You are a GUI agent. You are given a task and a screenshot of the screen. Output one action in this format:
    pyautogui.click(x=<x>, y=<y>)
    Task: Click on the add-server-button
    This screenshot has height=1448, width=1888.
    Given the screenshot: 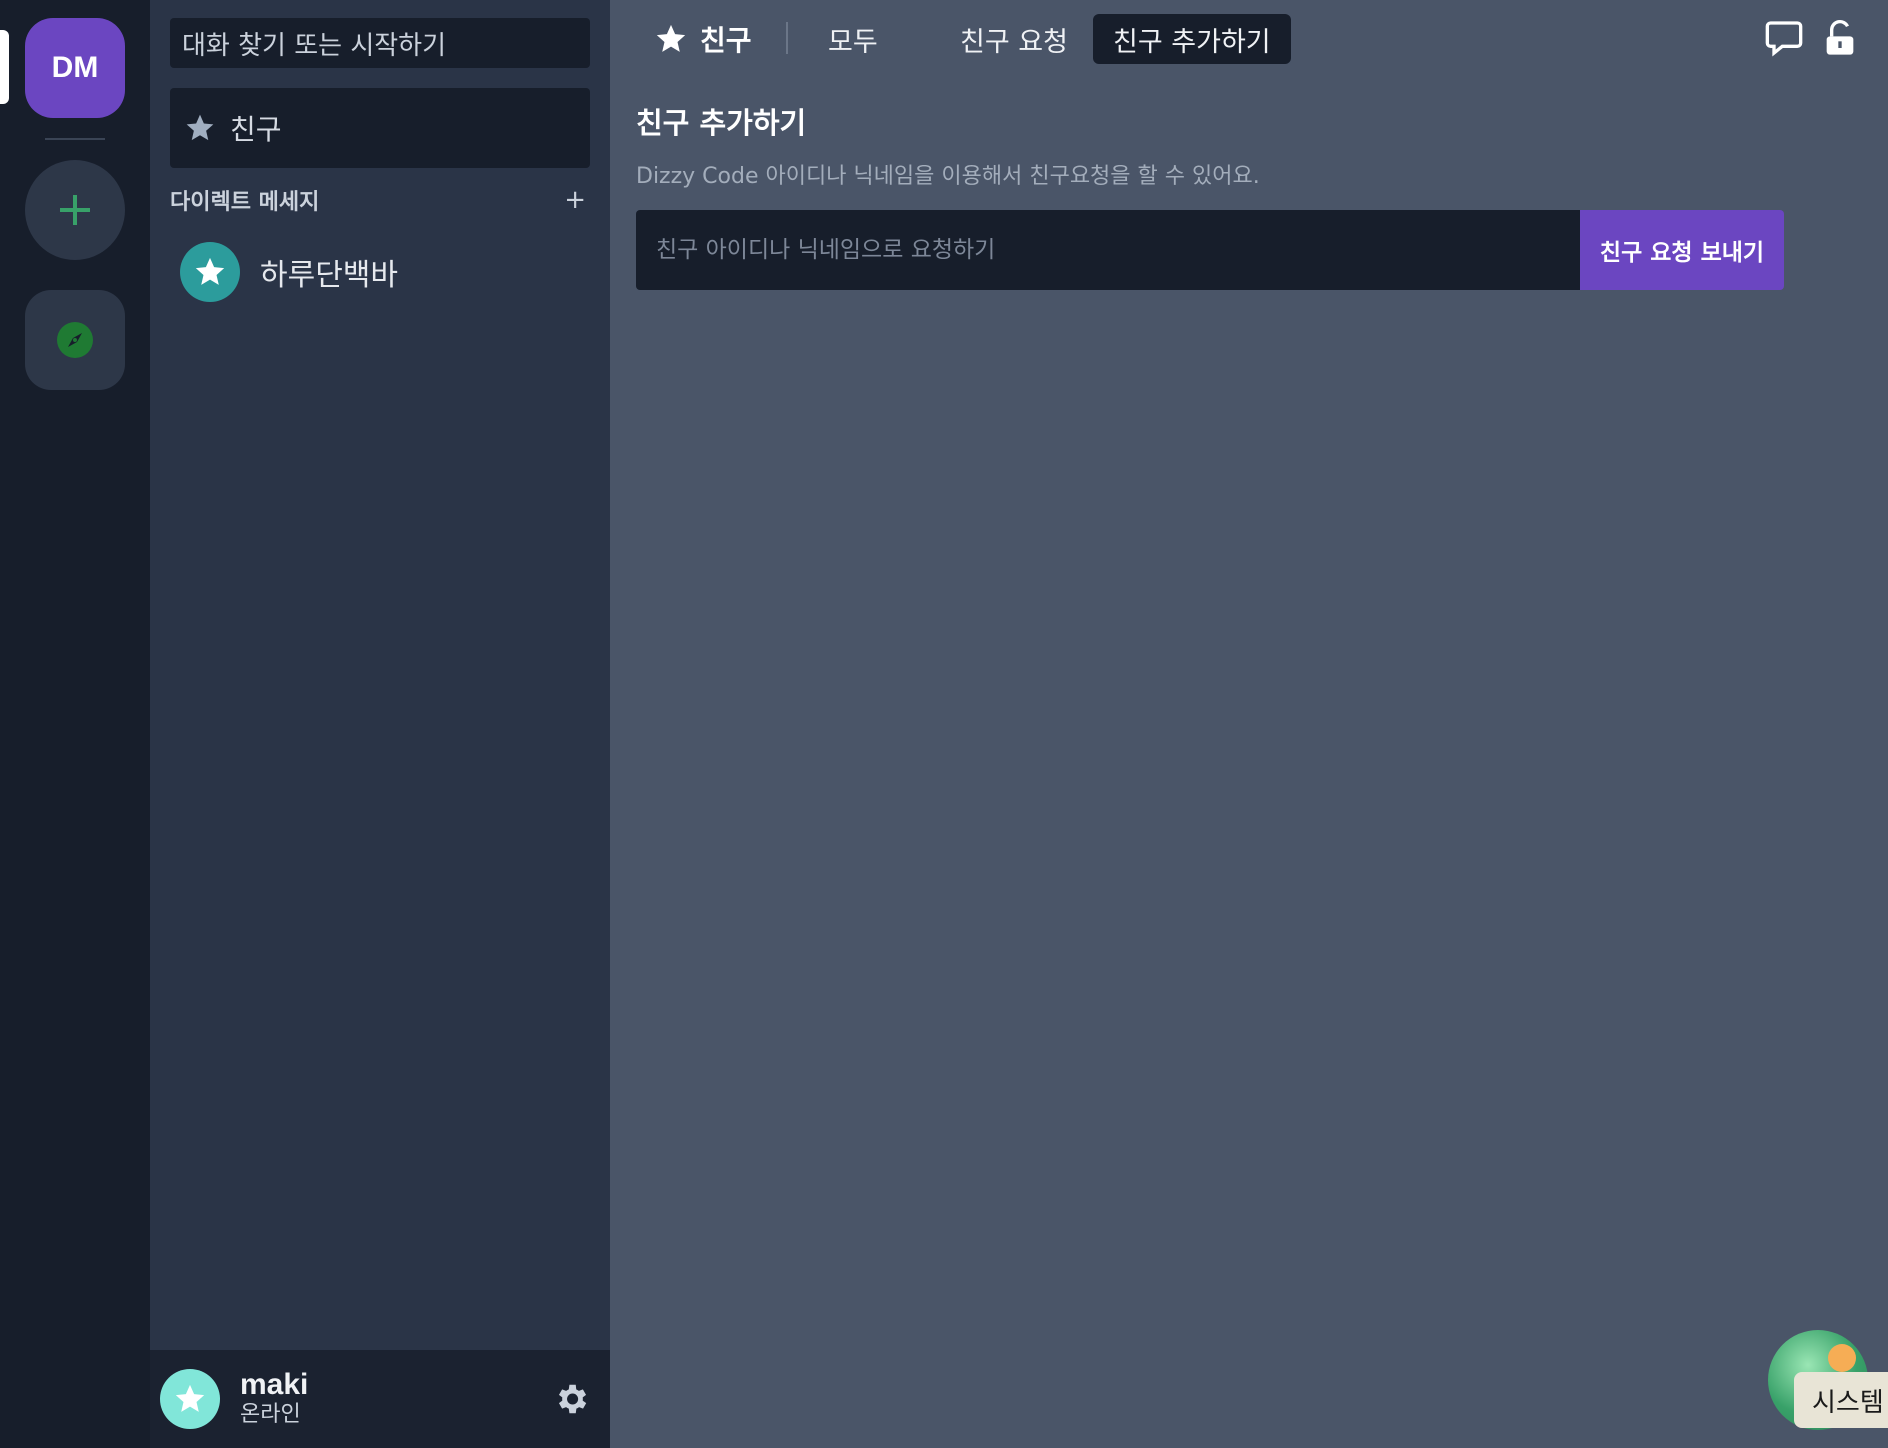 What is the action you would take?
    pyautogui.click(x=75, y=210)
    